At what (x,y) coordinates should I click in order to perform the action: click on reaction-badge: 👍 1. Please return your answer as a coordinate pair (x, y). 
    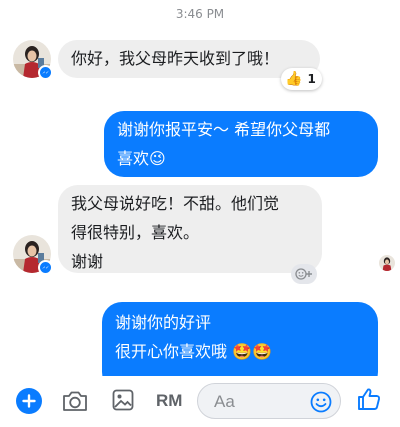
    Looking at the image, I should click on (301, 79).